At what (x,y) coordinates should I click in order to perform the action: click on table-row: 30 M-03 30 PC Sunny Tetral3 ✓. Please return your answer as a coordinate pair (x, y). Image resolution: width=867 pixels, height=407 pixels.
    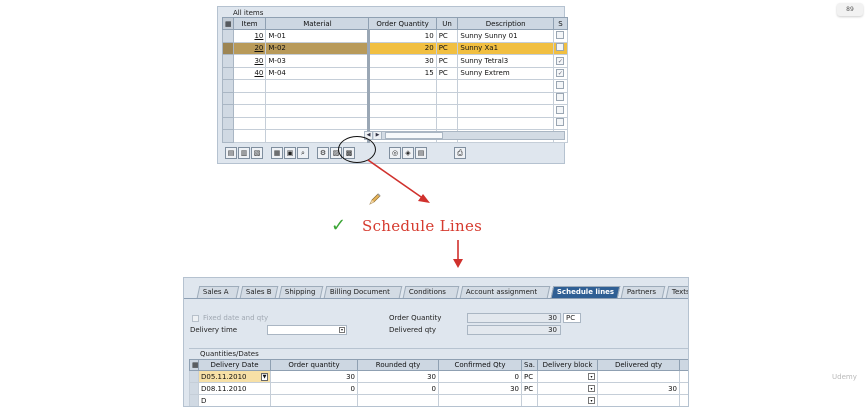
    Looking at the image, I should click on (395, 61).